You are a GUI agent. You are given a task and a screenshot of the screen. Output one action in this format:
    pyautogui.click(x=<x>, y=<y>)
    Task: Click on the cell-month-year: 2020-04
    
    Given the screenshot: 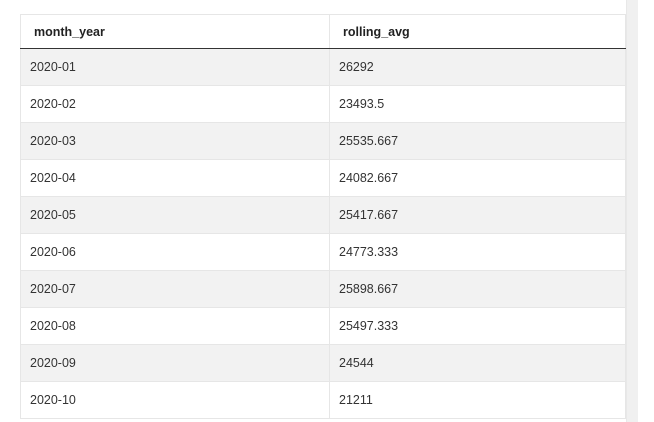 What is the action you would take?
    pyautogui.click(x=175, y=178)
    